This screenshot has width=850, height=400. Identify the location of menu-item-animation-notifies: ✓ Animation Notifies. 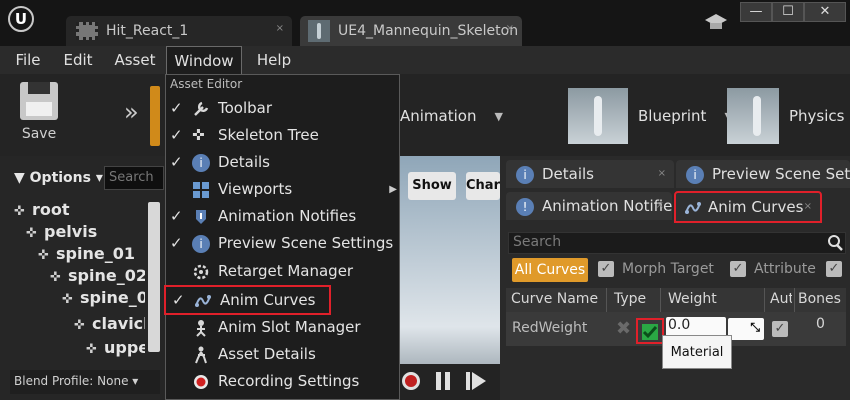
(282, 216).